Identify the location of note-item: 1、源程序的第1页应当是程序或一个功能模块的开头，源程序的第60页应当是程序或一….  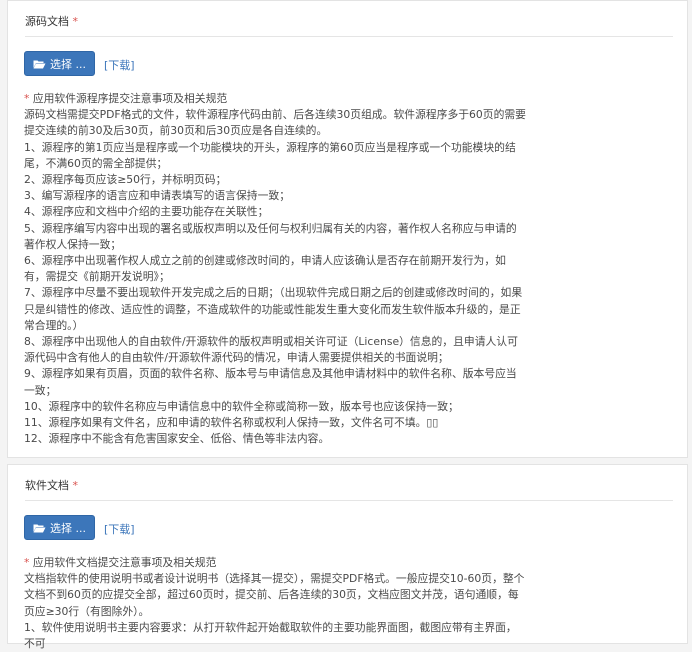
(270, 155).